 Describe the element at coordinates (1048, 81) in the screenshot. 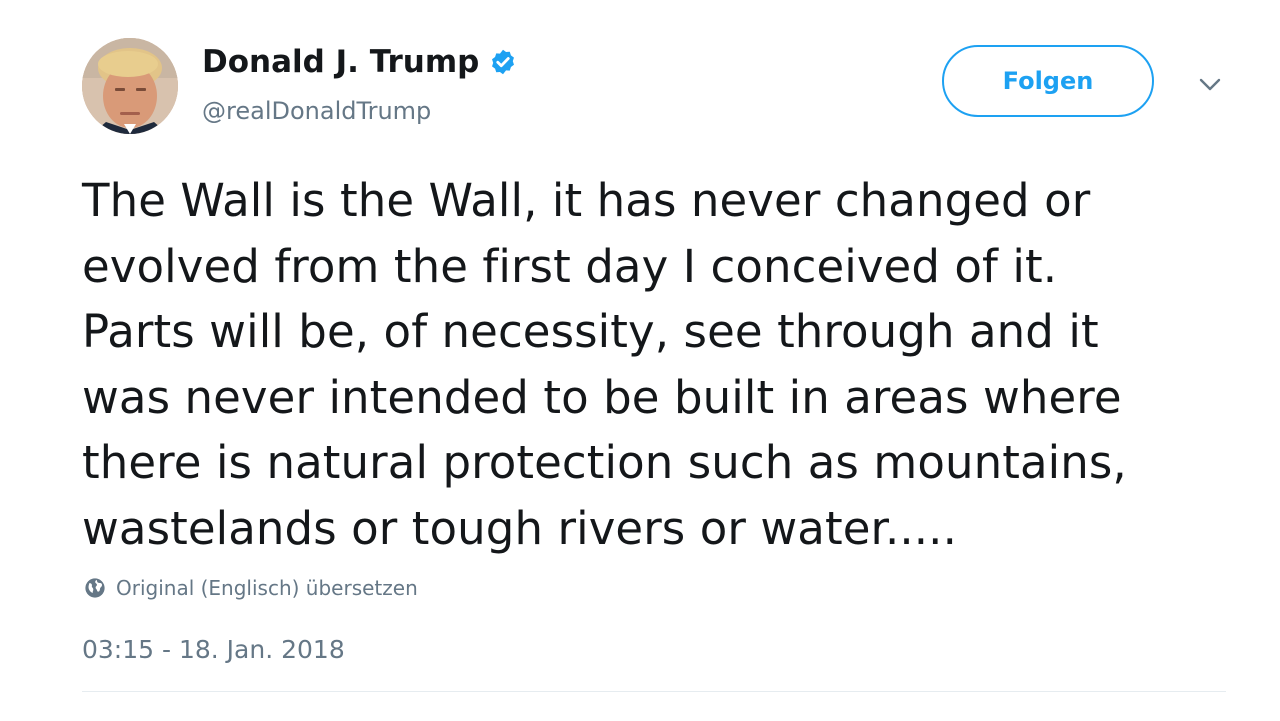

I see `follow-button: Folgen` at that location.